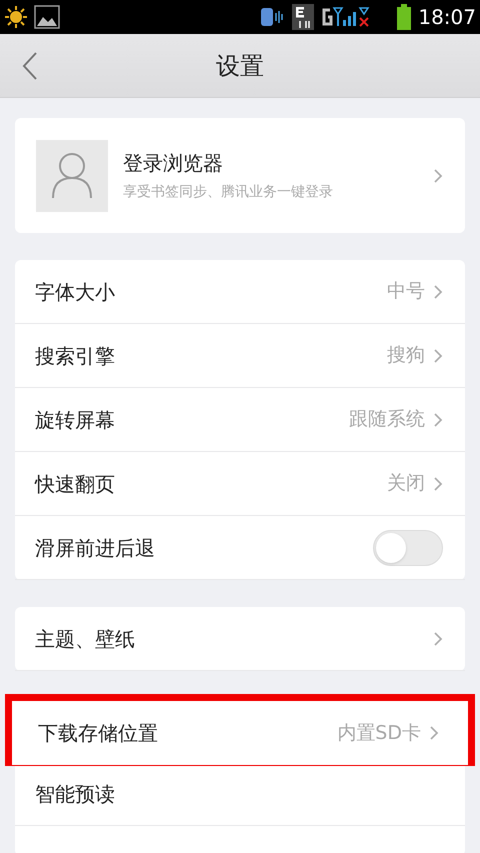 The height and width of the screenshot is (853, 480). What do you see at coordinates (240, 484) in the screenshot?
I see `setting-row: 快速翻页 关闭` at bounding box center [240, 484].